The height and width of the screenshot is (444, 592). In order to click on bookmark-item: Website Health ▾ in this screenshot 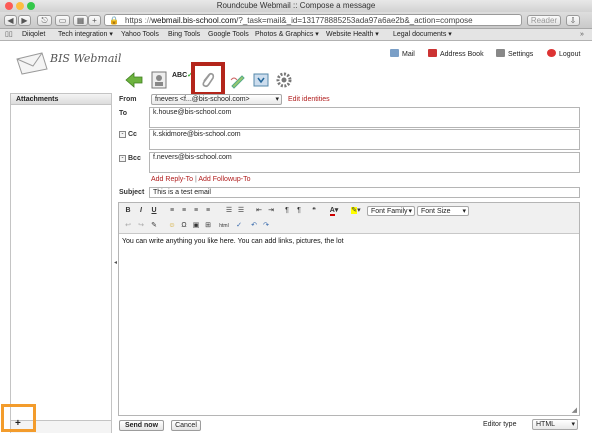, I will do `click(352, 35)`.